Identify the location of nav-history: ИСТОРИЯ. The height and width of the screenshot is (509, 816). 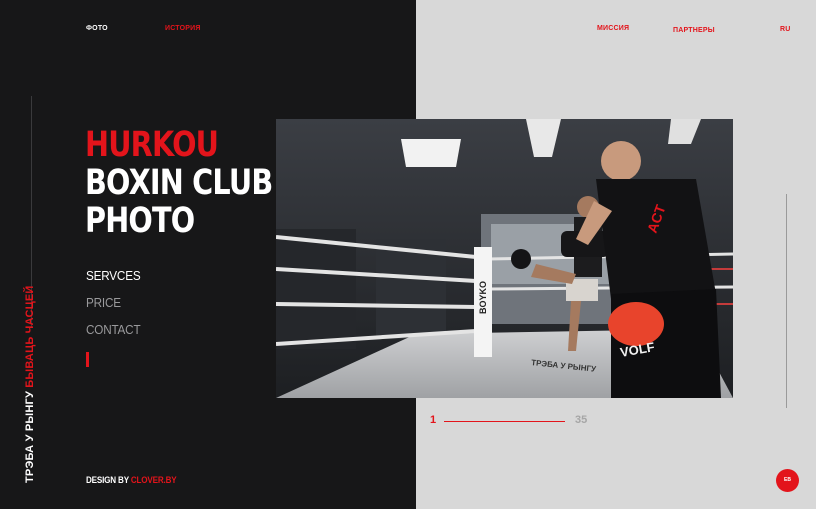
(183, 28).